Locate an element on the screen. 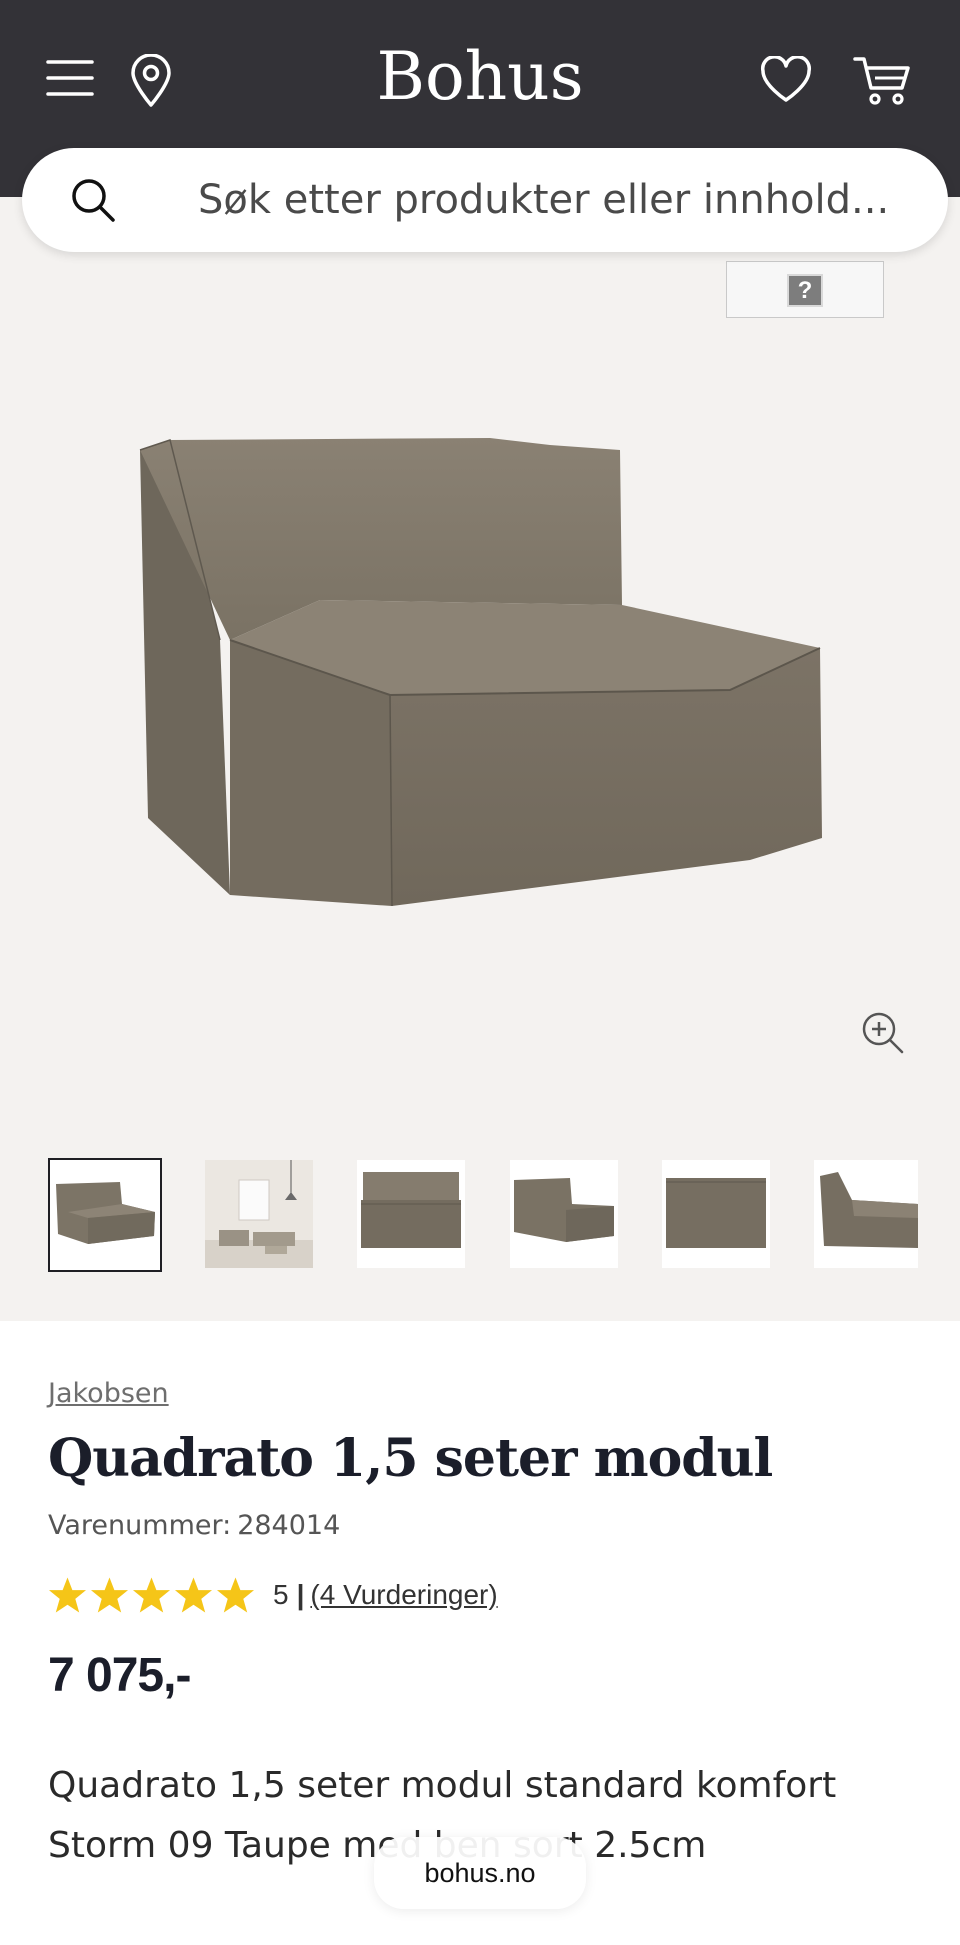  sku-line: Varenummer: 284014 is located at coordinates (194, 1525).